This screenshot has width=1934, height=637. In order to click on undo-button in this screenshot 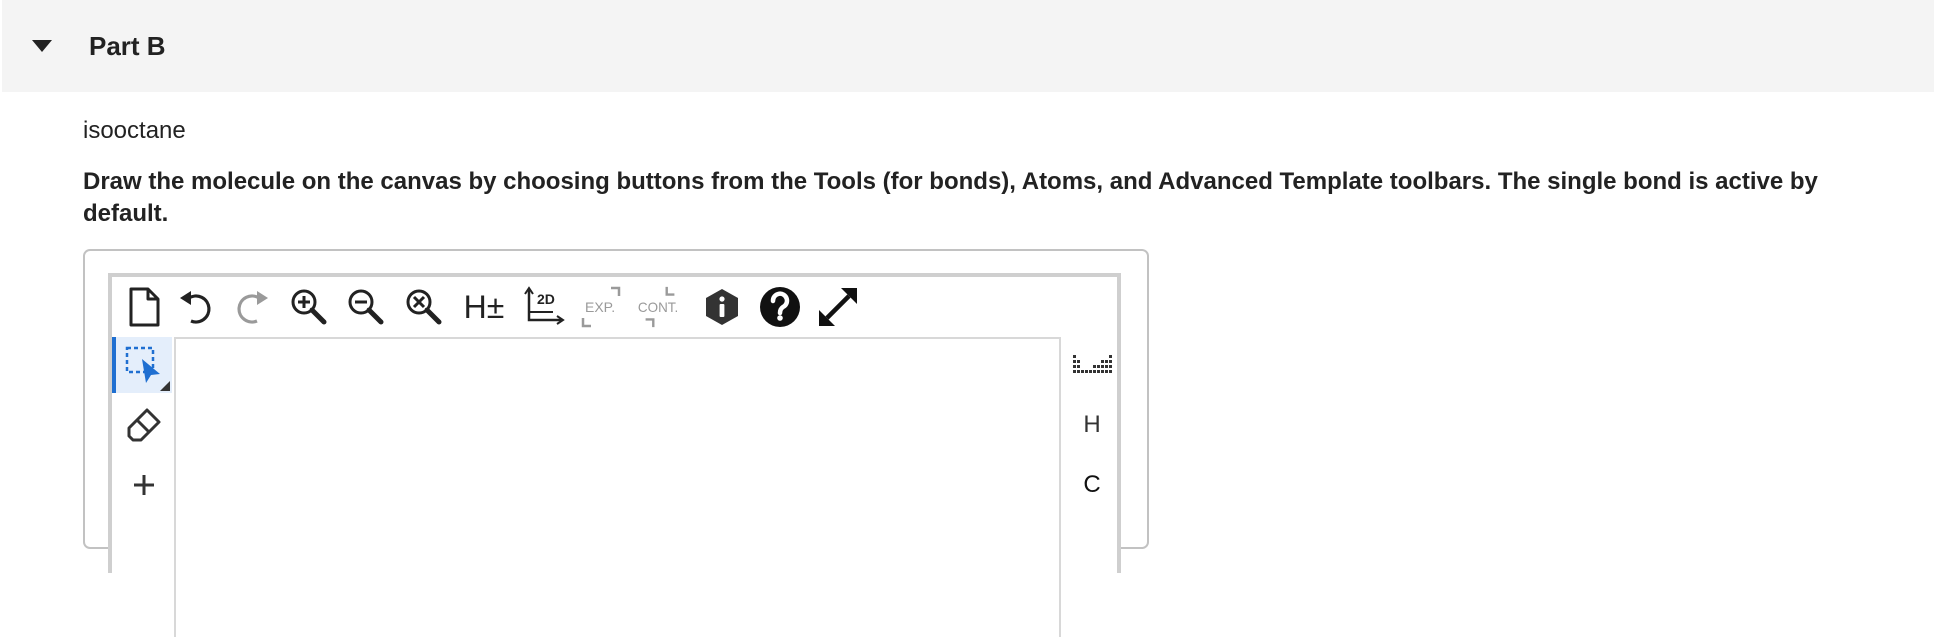, I will do `click(196, 307)`.